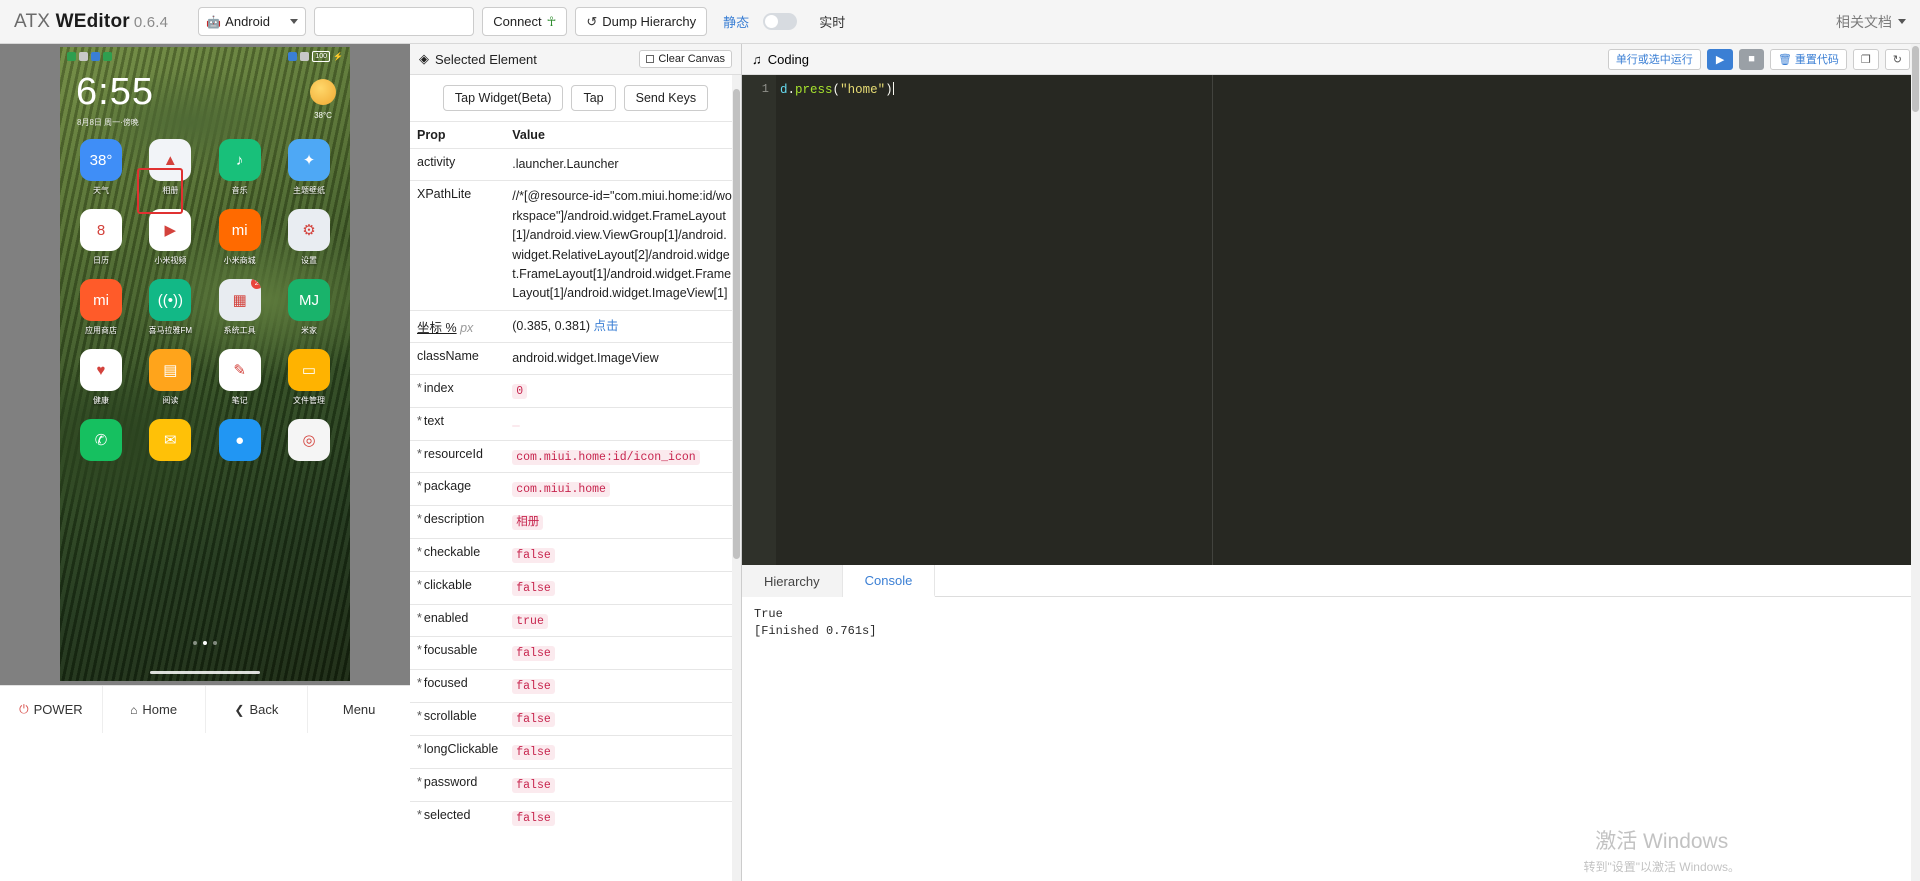 The width and height of the screenshot is (1920, 881). I want to click on property-key-label: focusable, so click(450, 650).